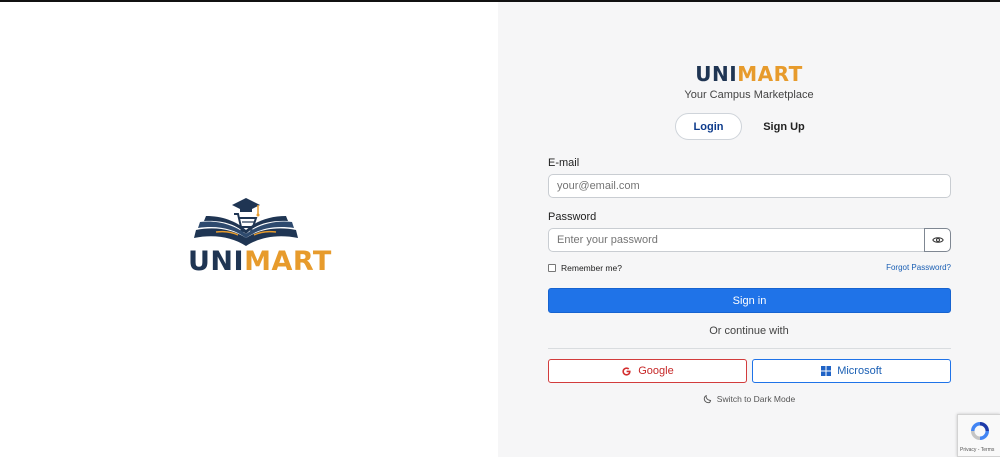 The height and width of the screenshot is (457, 1000). I want to click on forgot-password-link: Forgot Password?, so click(918, 267).